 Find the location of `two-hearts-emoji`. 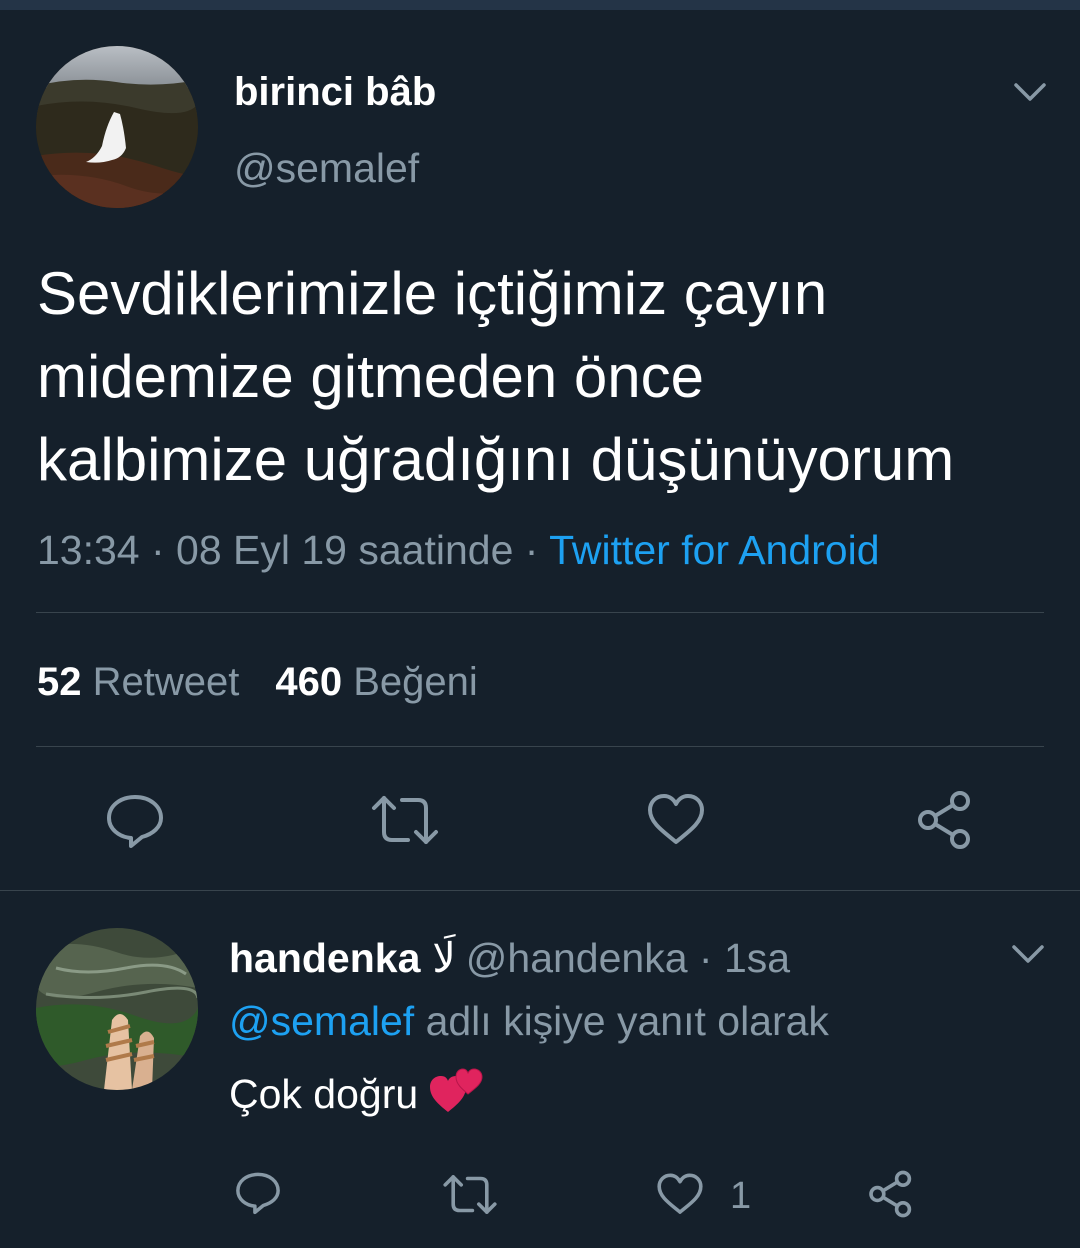

two-hearts-emoji is located at coordinates (456, 1096).